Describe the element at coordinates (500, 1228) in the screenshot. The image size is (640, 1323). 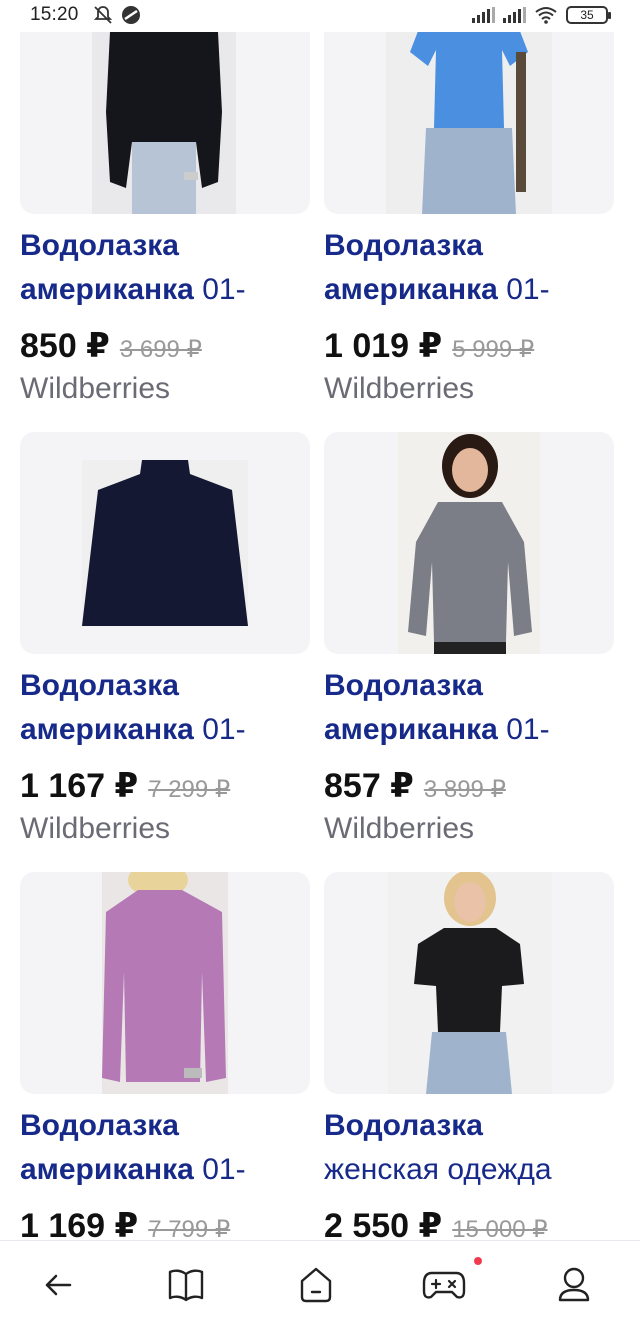
I see `product-old-price: 15 000 ₽` at that location.